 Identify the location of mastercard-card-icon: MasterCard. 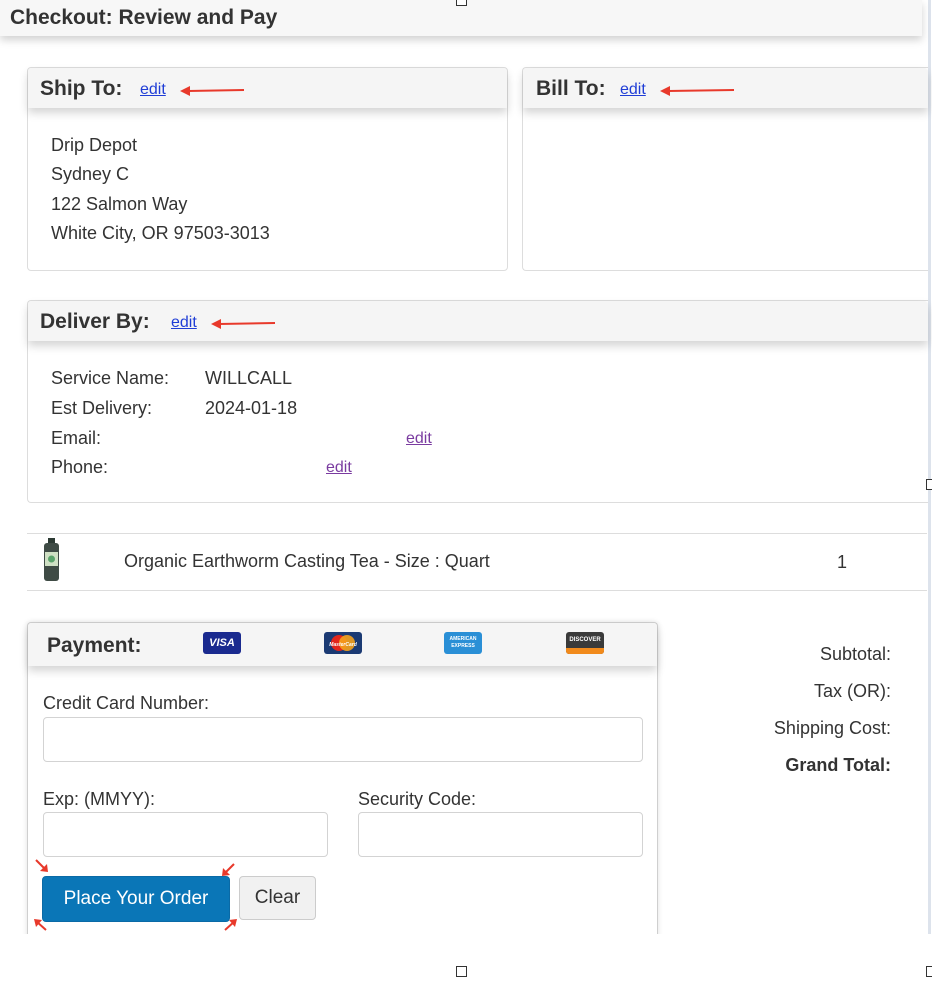
(343, 643).